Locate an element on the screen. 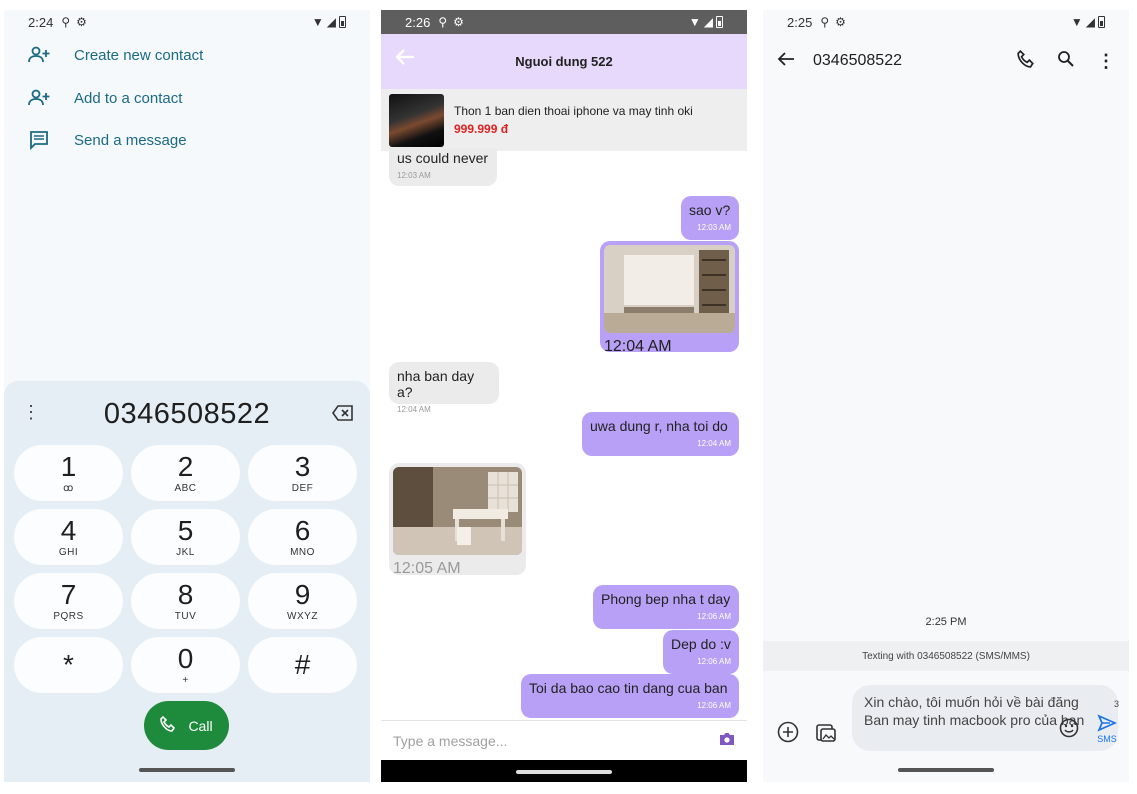 The height and width of the screenshot is (794, 1137). message-sent: sao v? 12:03 AM is located at coordinates (710, 218).